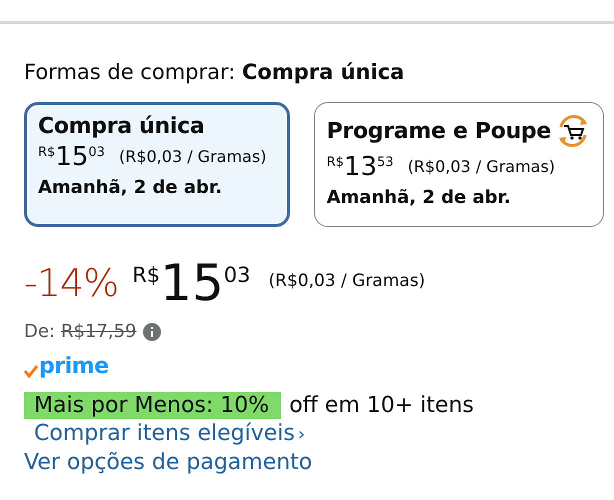 The width and height of the screenshot is (614, 500). Describe the element at coordinates (39, 331) in the screenshot. I see `list-price-label: De:` at that location.